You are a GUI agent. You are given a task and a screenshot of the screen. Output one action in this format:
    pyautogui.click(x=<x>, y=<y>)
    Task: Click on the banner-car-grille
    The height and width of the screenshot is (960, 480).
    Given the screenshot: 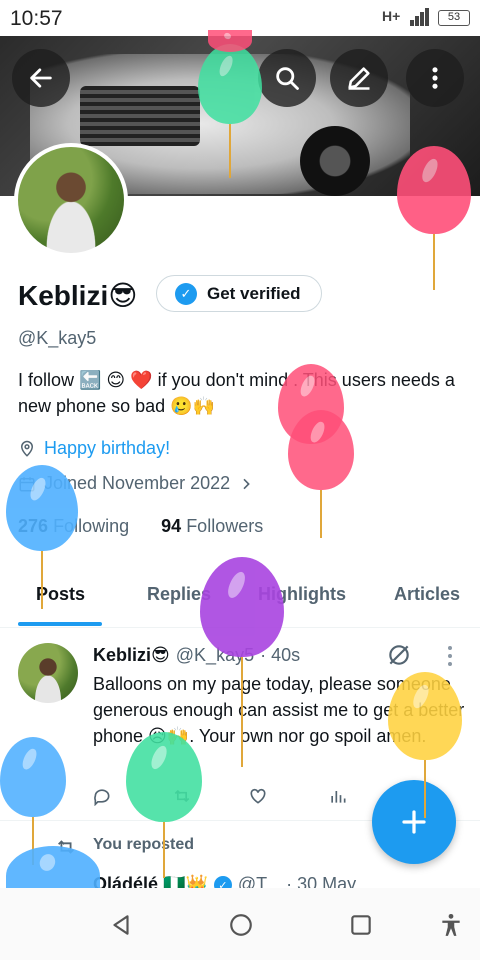 What is the action you would take?
    pyautogui.click(x=140, y=116)
    